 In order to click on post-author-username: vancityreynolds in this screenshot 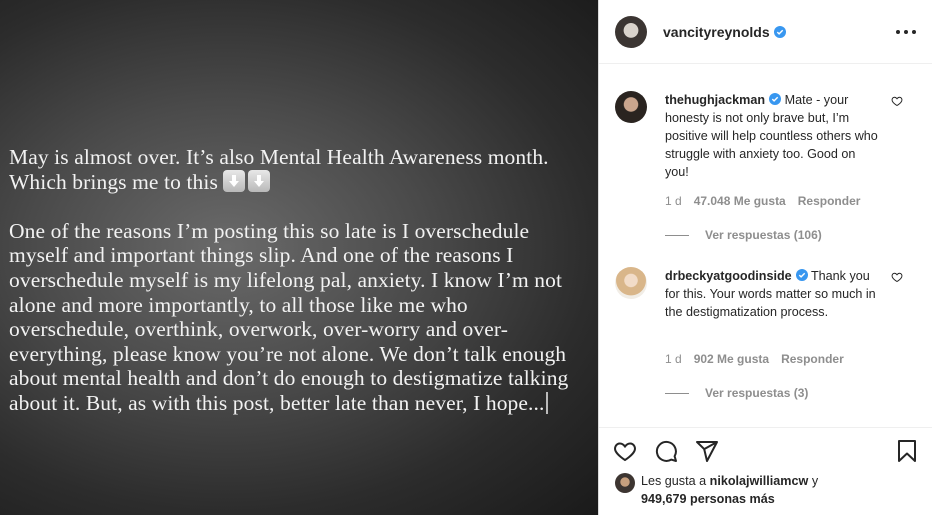, I will do `click(724, 32)`.